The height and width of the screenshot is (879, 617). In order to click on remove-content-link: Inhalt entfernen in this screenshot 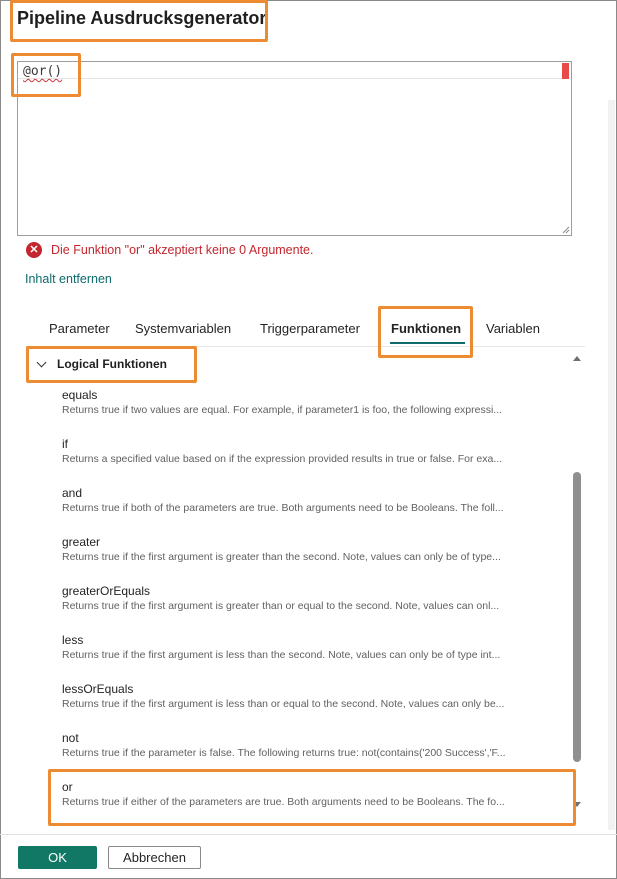, I will do `click(68, 279)`.